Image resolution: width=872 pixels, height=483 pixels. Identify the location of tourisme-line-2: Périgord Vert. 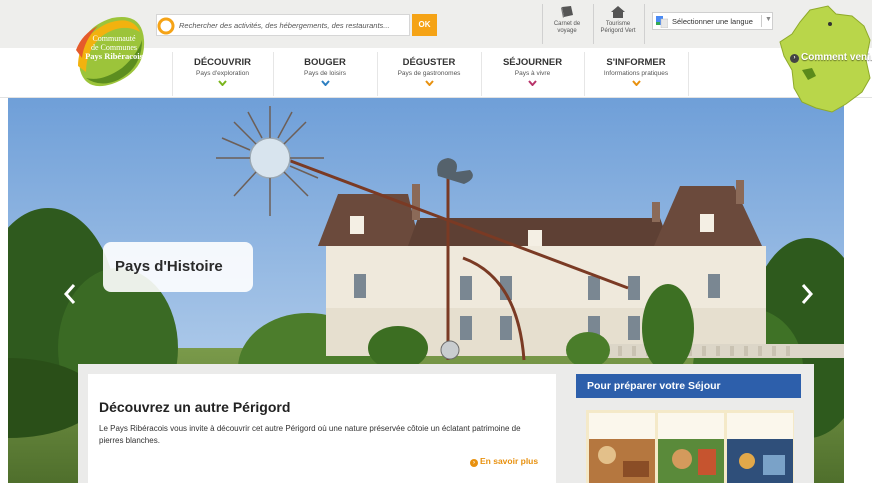
(618, 31).